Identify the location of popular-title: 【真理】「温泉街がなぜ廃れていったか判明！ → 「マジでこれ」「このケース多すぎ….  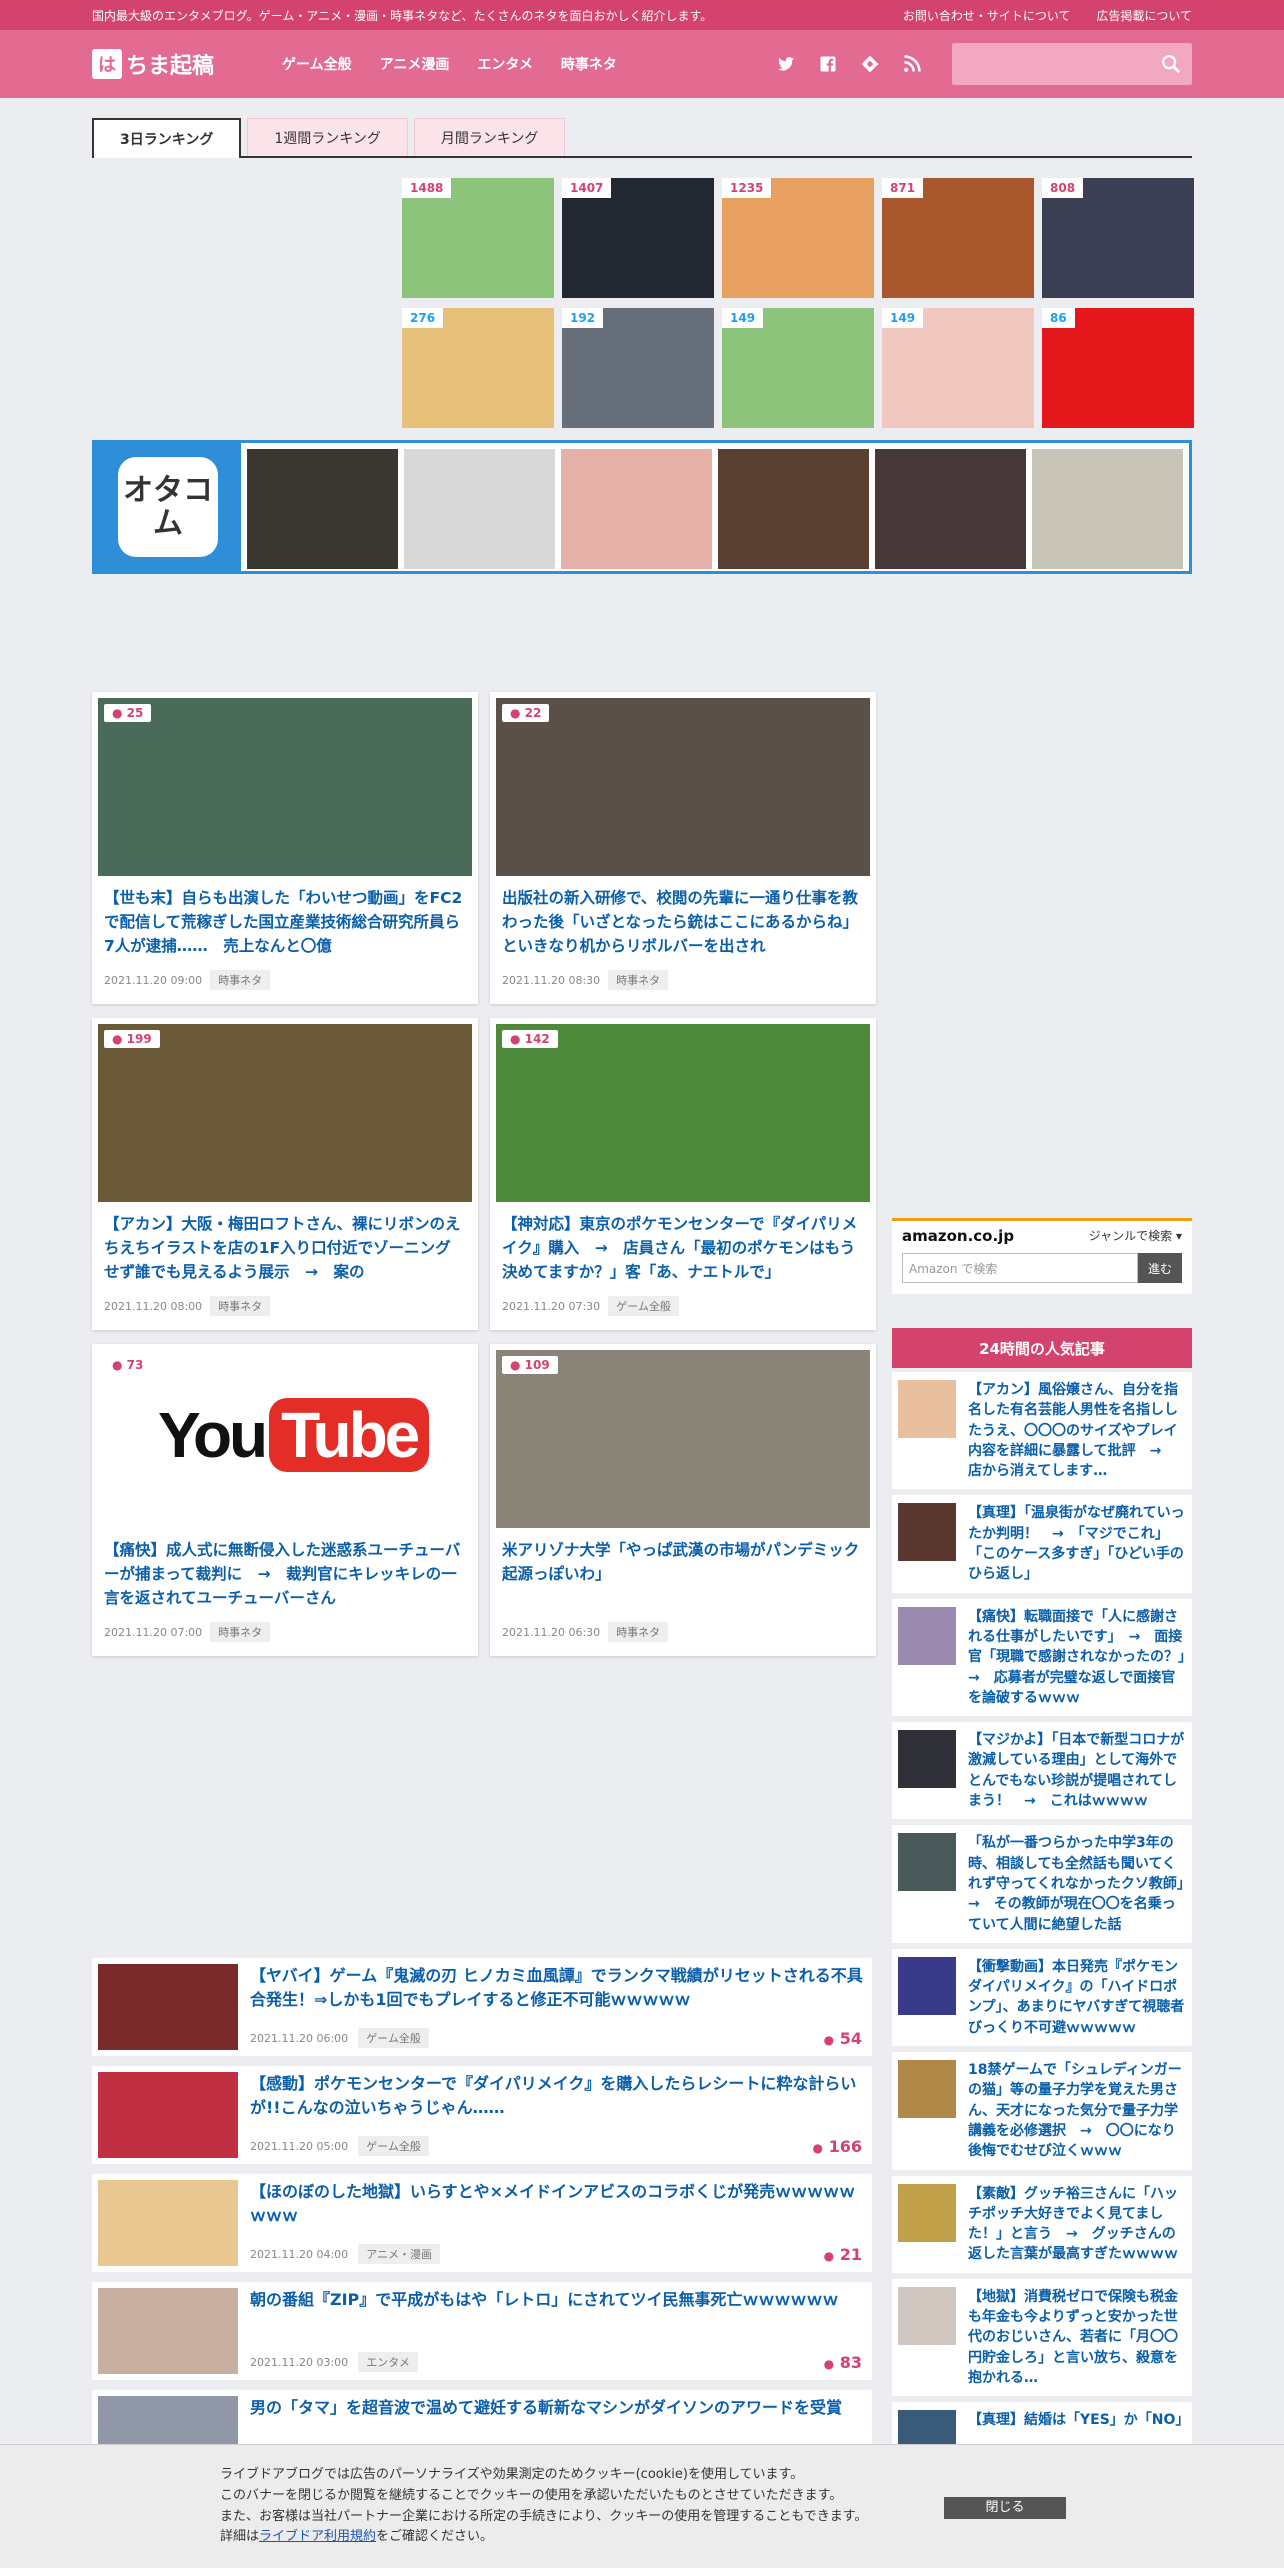
(1077, 1543).